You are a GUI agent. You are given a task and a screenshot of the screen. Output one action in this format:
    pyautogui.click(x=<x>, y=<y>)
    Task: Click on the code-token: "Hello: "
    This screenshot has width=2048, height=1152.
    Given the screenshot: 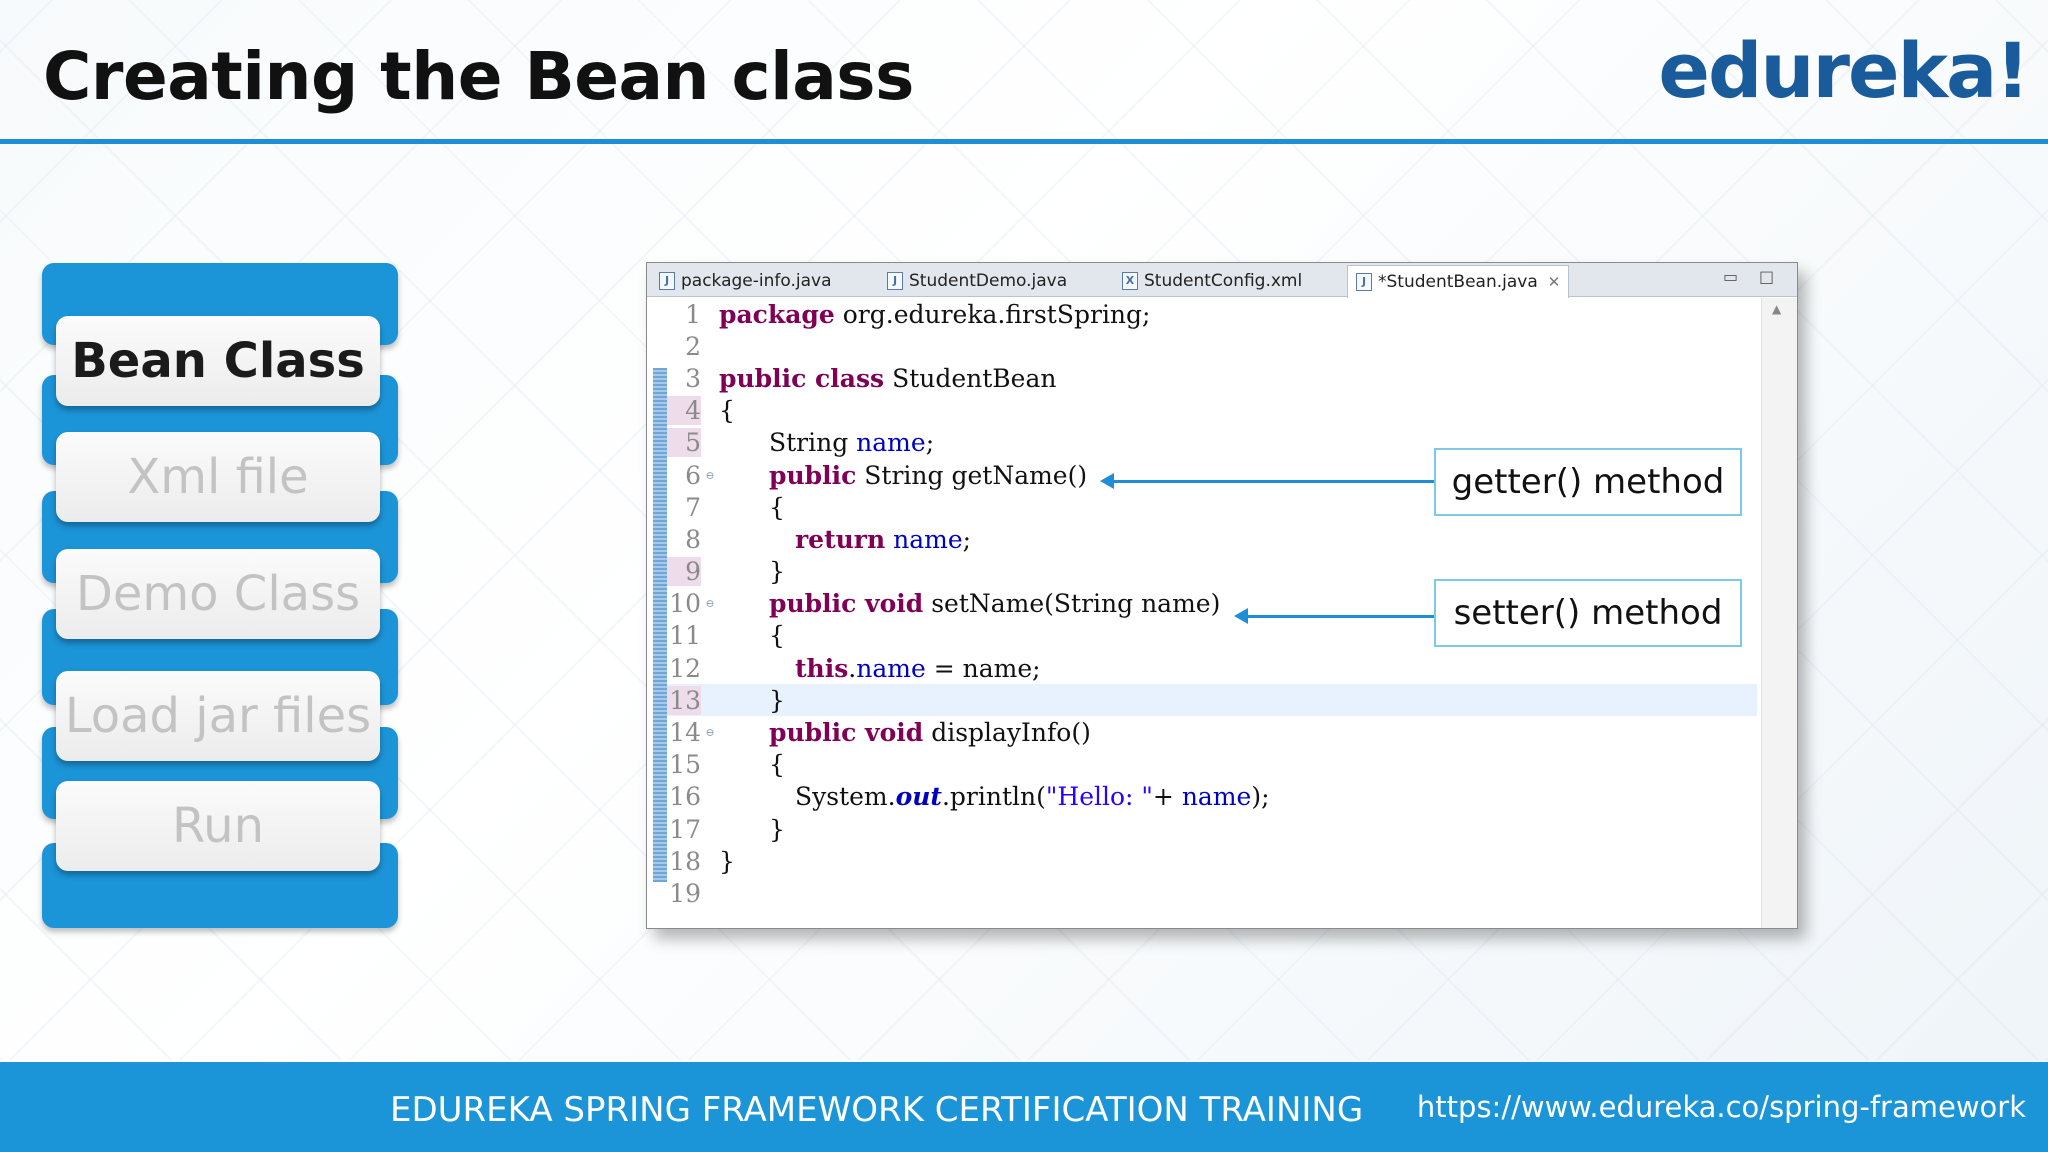 What is the action you would take?
    pyautogui.click(x=1099, y=797)
    